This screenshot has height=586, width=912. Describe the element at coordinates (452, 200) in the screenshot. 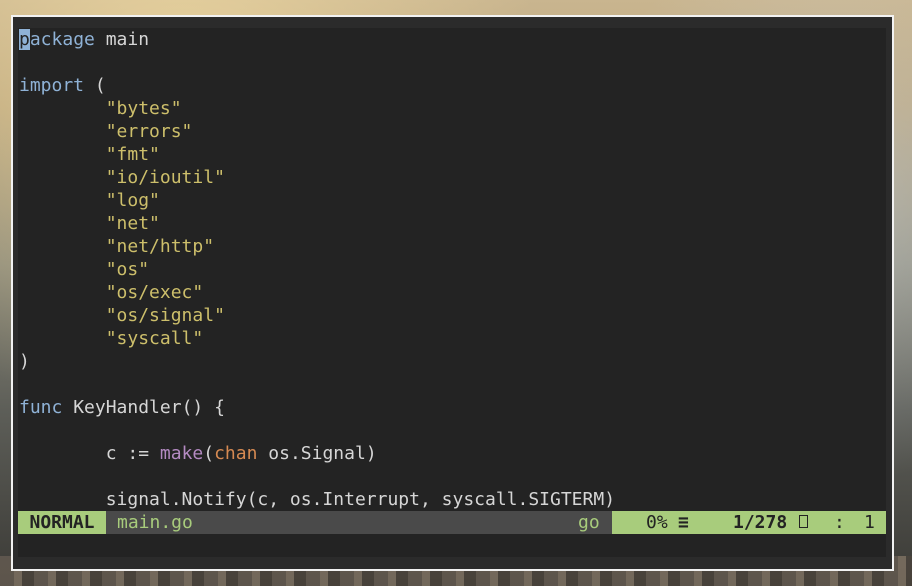

I see `code-line: "log"` at that location.